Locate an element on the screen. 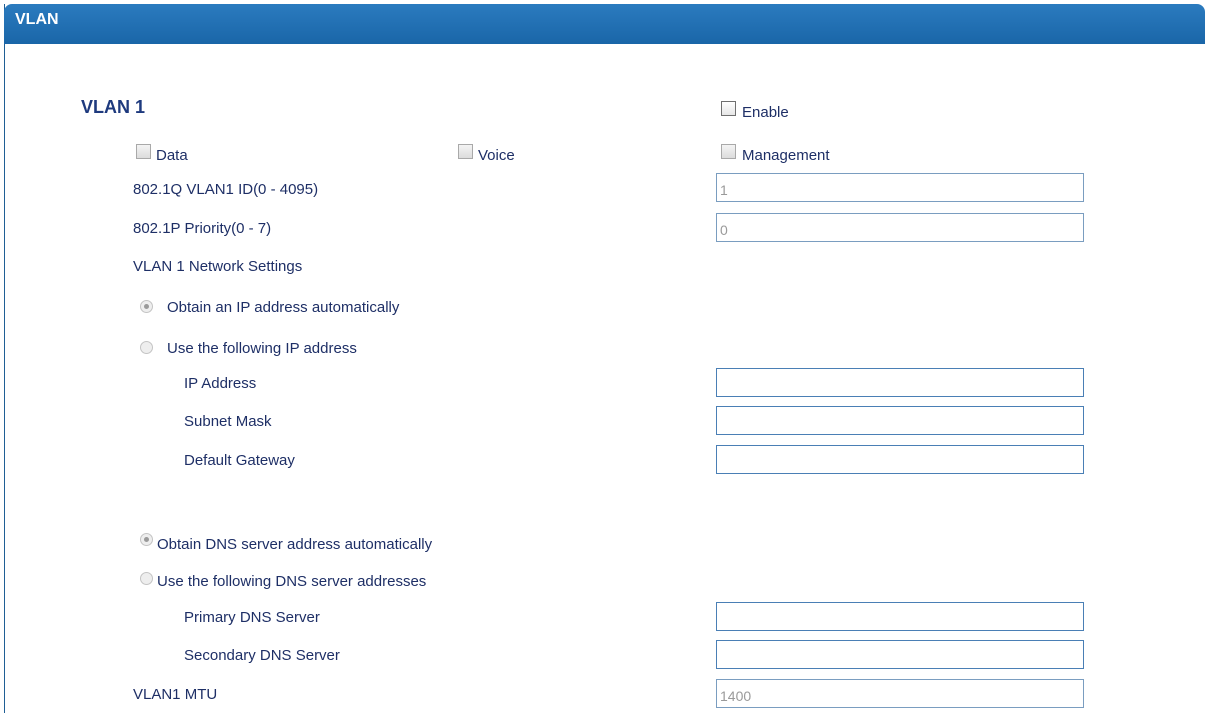 This screenshot has height=713, width=1205. data-label: Data is located at coordinates (172, 155).